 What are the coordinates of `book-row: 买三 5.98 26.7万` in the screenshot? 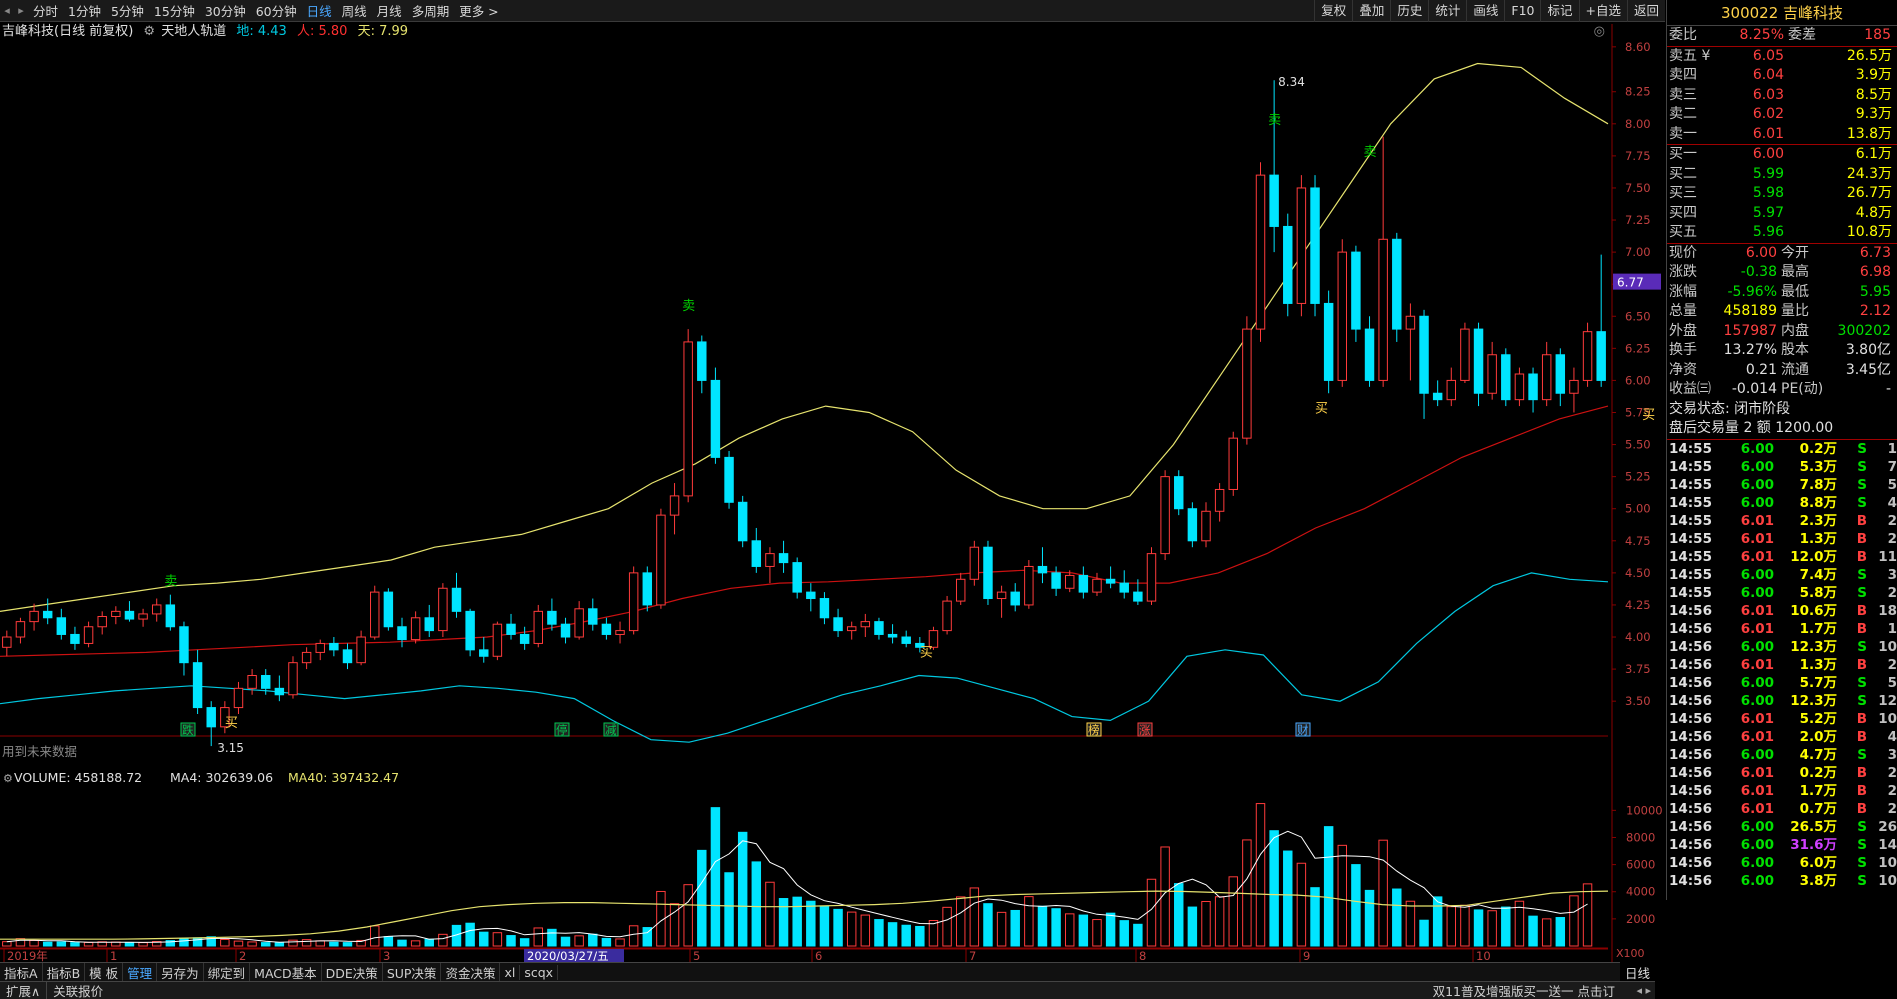 It's located at (1782, 194).